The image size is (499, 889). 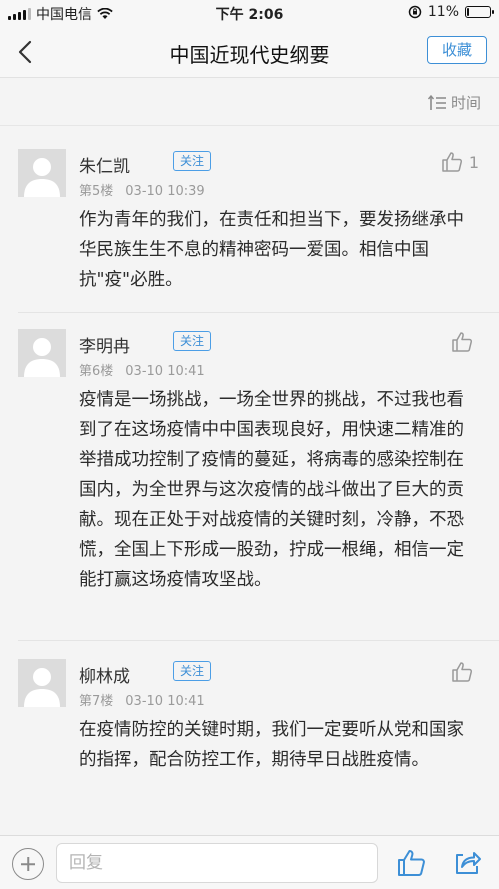 I want to click on share-icon, so click(x=467, y=863).